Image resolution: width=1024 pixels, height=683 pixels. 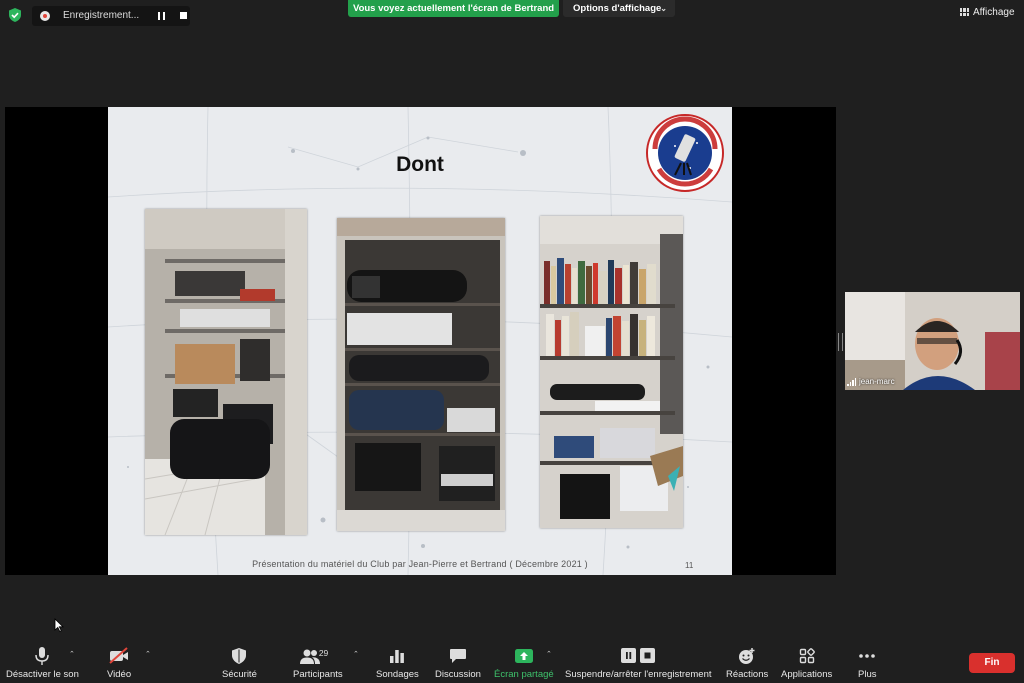 I want to click on chat-button: Discussion, so click(x=458, y=663).